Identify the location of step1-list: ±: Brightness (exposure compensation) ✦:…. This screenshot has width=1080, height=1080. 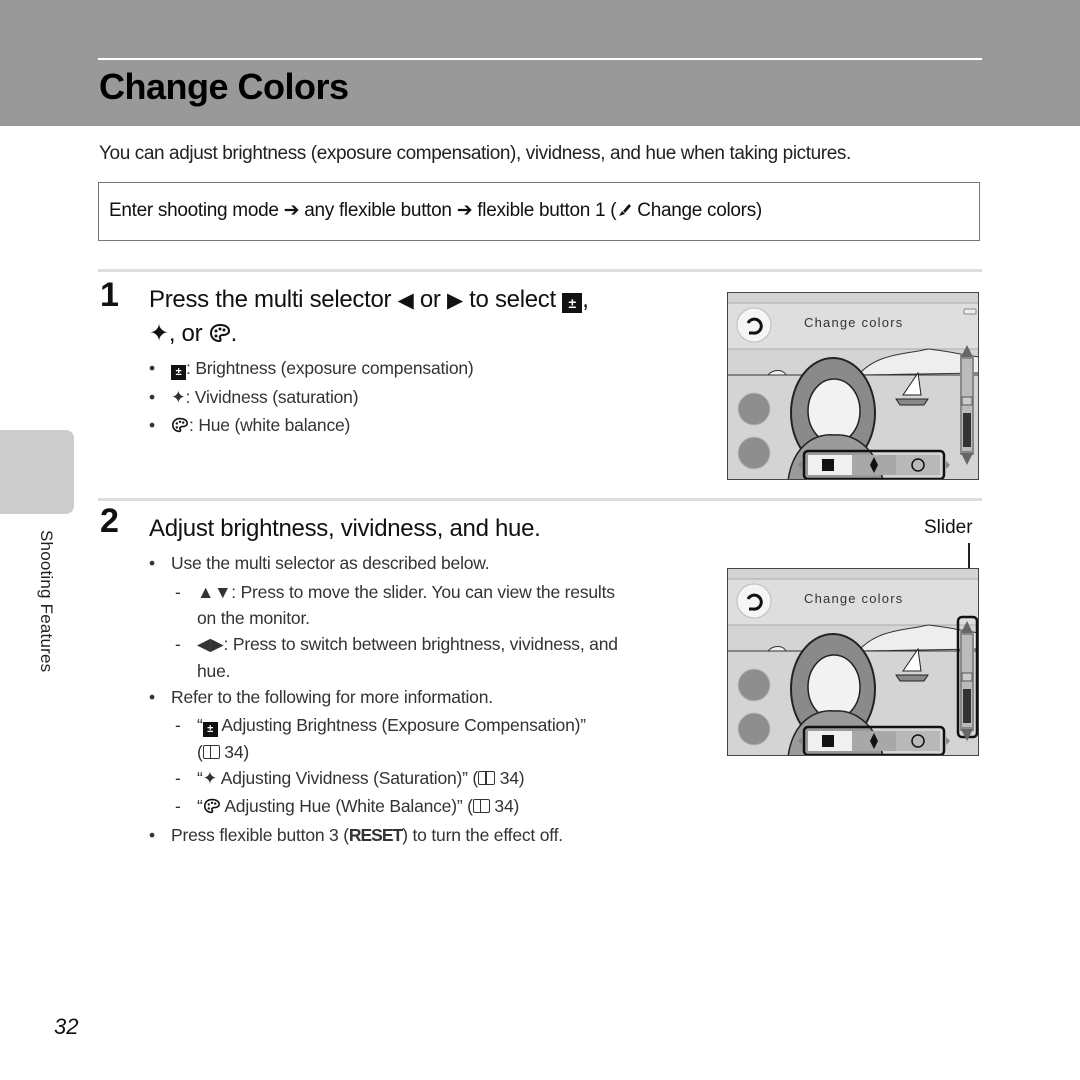
(311, 397).